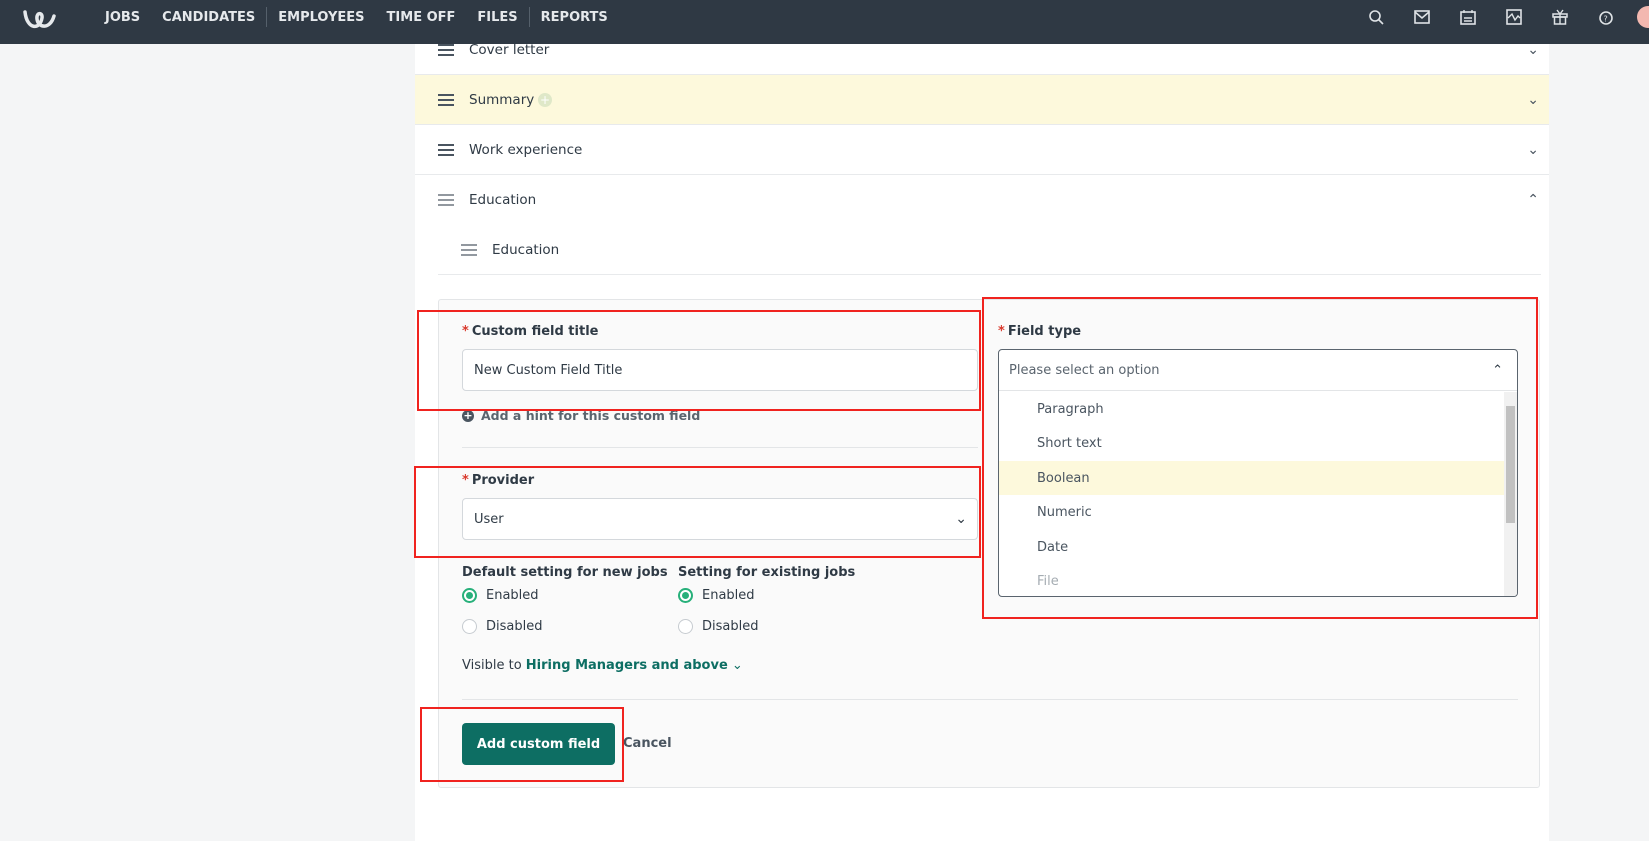 Image resolution: width=1649 pixels, height=841 pixels. I want to click on nav-time-off: TIME OFF, so click(421, 17).